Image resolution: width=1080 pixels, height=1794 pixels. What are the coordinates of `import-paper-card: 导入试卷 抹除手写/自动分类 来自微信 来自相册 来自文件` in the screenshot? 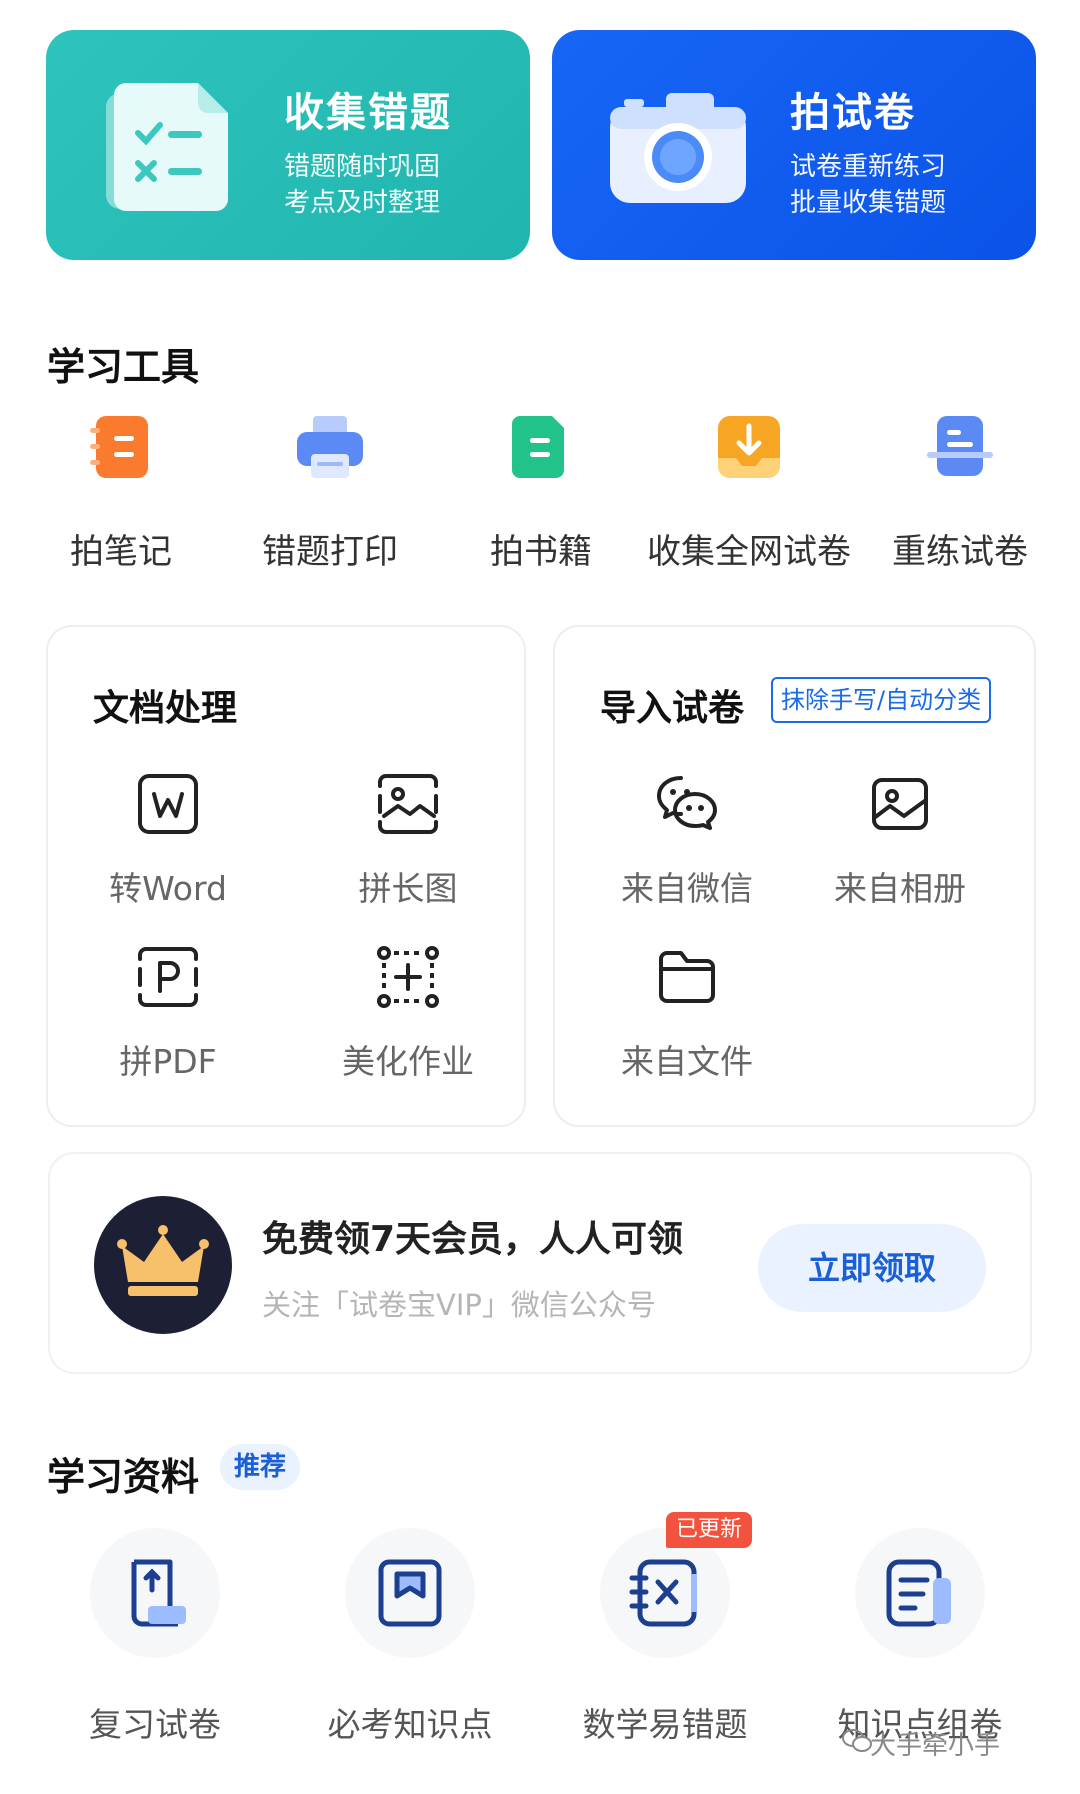 It's located at (794, 876).